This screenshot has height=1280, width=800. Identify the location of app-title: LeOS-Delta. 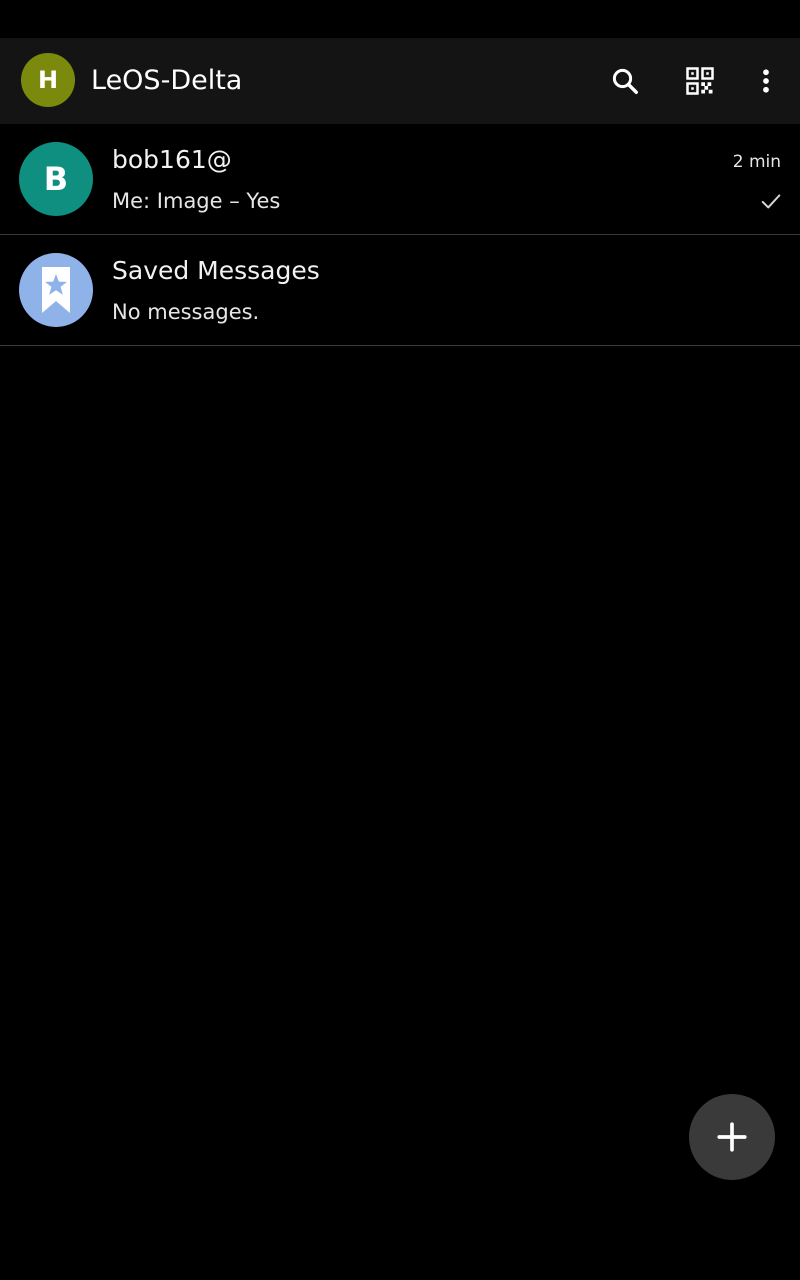
(167, 80).